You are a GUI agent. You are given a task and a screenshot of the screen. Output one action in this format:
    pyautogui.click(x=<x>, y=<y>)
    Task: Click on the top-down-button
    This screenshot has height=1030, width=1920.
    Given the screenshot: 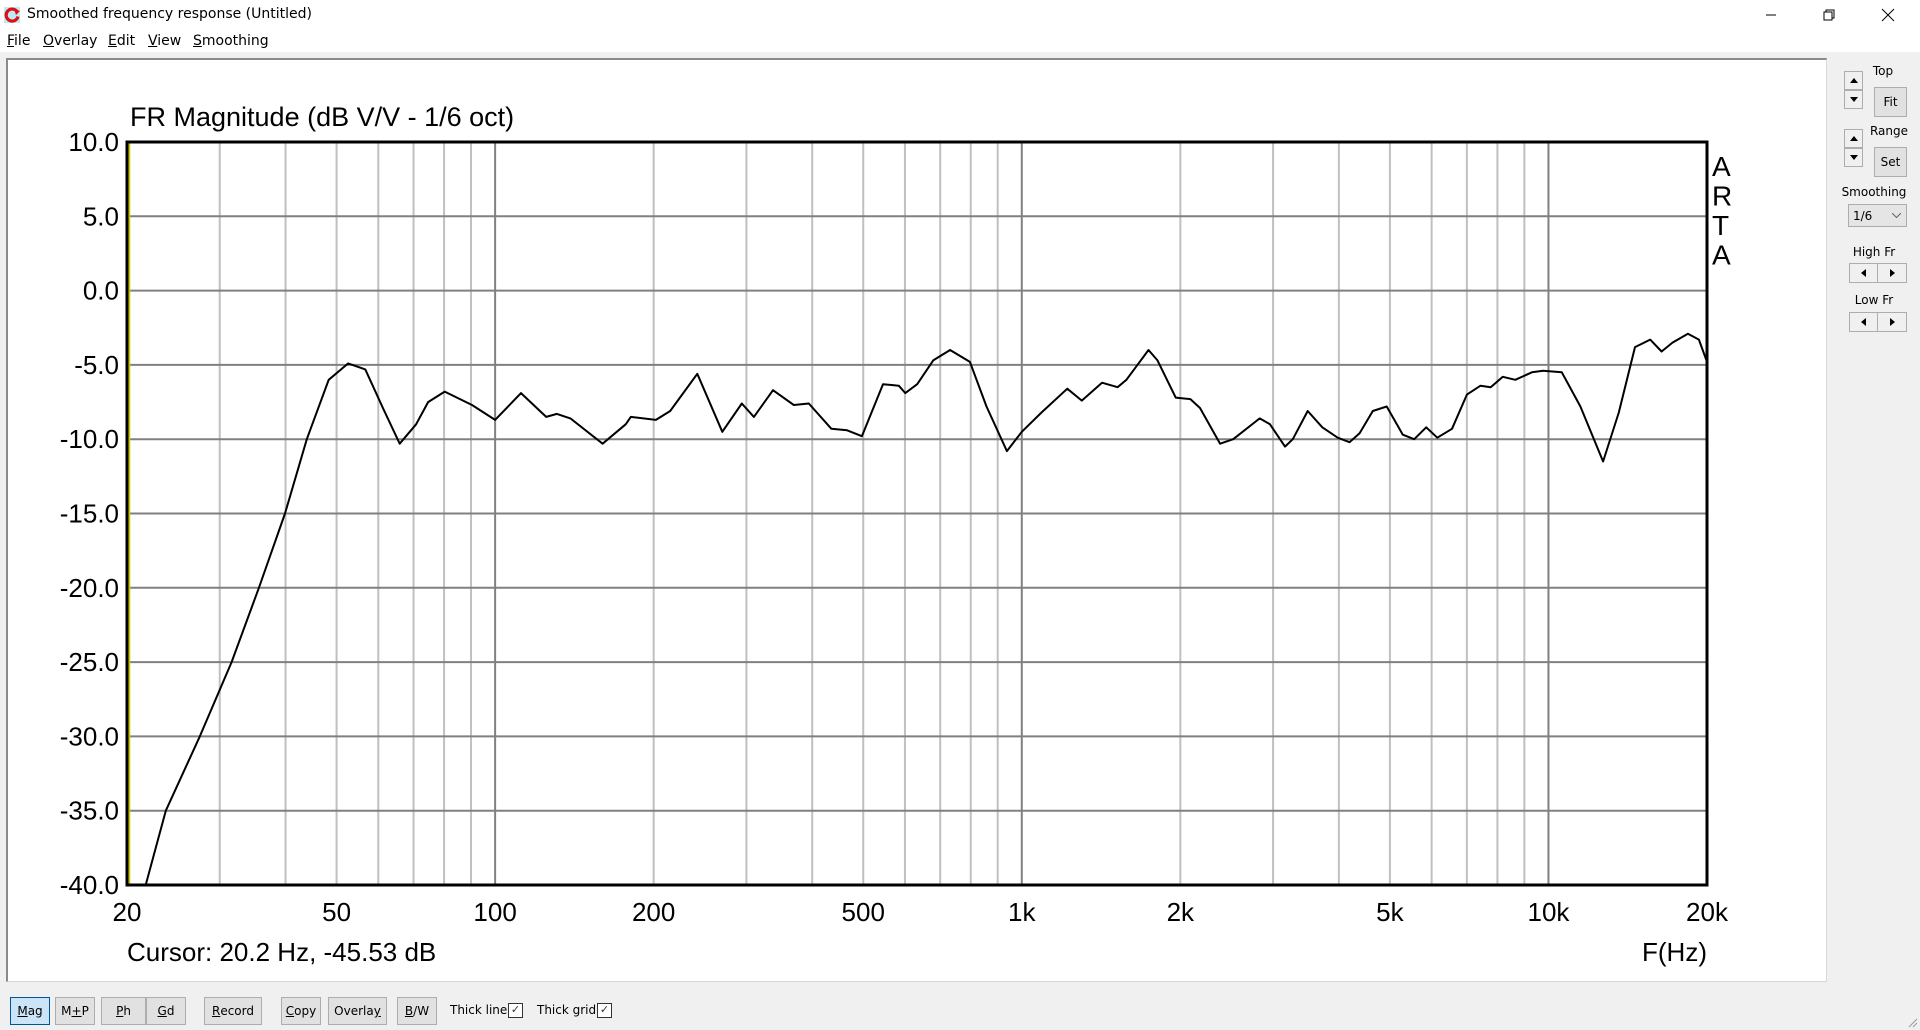 What is the action you would take?
    pyautogui.click(x=1853, y=99)
    